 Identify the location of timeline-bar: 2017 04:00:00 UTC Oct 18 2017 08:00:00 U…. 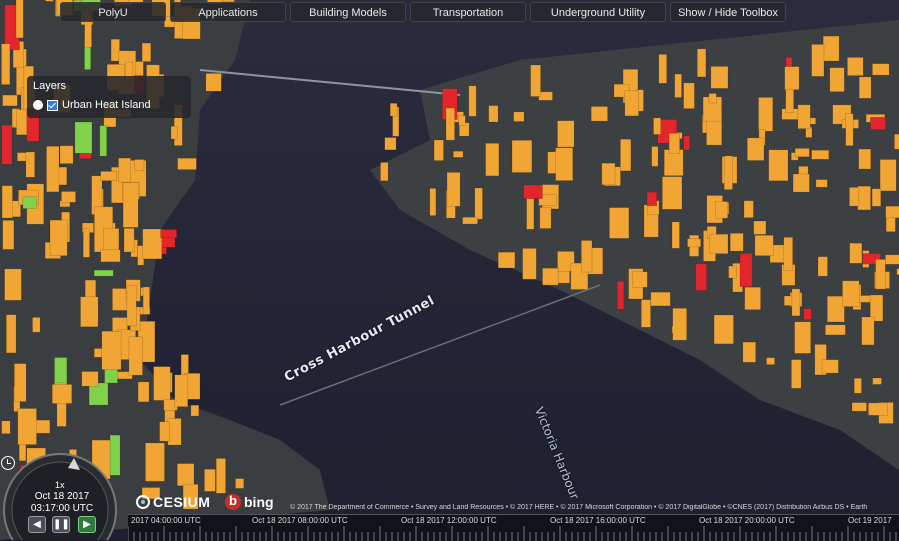
(513, 527).